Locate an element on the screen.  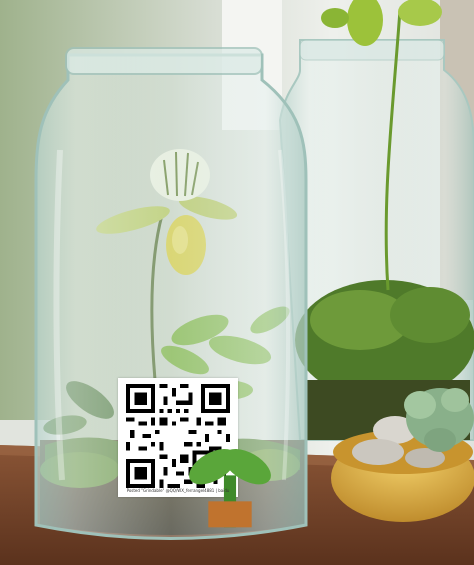
plant-logo-icon is located at coordinates (220, 477).